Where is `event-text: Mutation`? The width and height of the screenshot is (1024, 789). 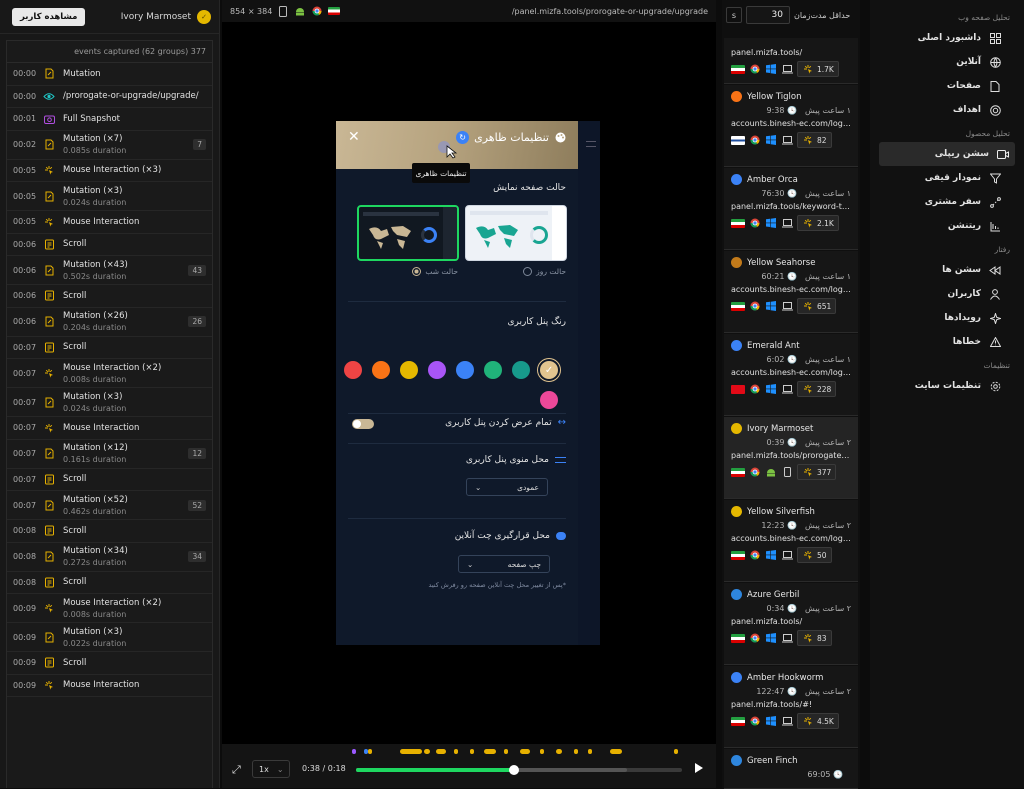
event-text: Mutation is located at coordinates (134, 74).